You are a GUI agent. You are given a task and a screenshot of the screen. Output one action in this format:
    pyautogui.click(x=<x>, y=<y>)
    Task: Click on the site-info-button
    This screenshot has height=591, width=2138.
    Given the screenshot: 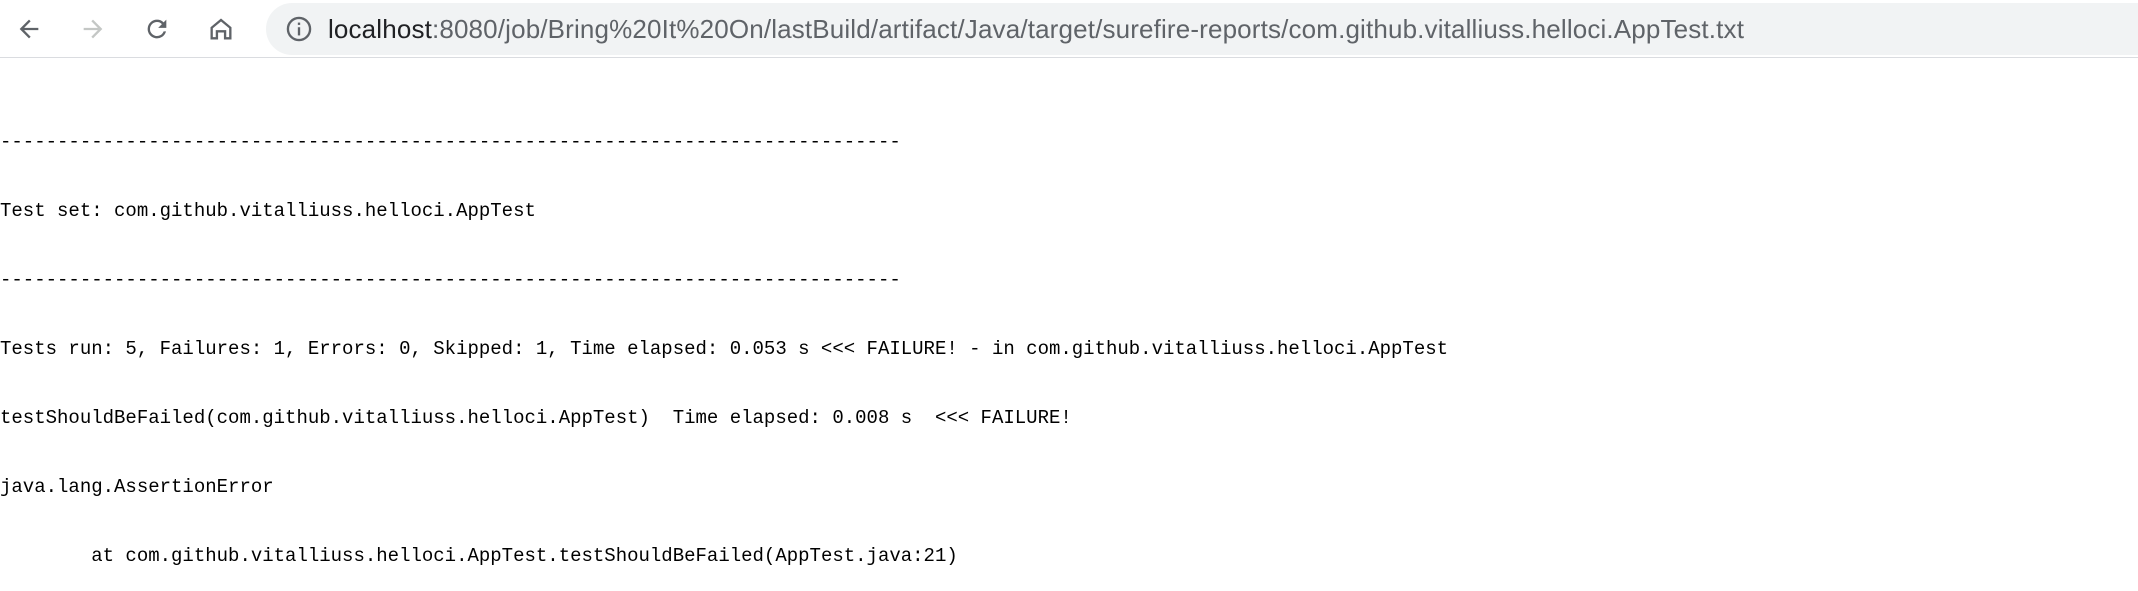 What is the action you would take?
    pyautogui.click(x=299, y=29)
    